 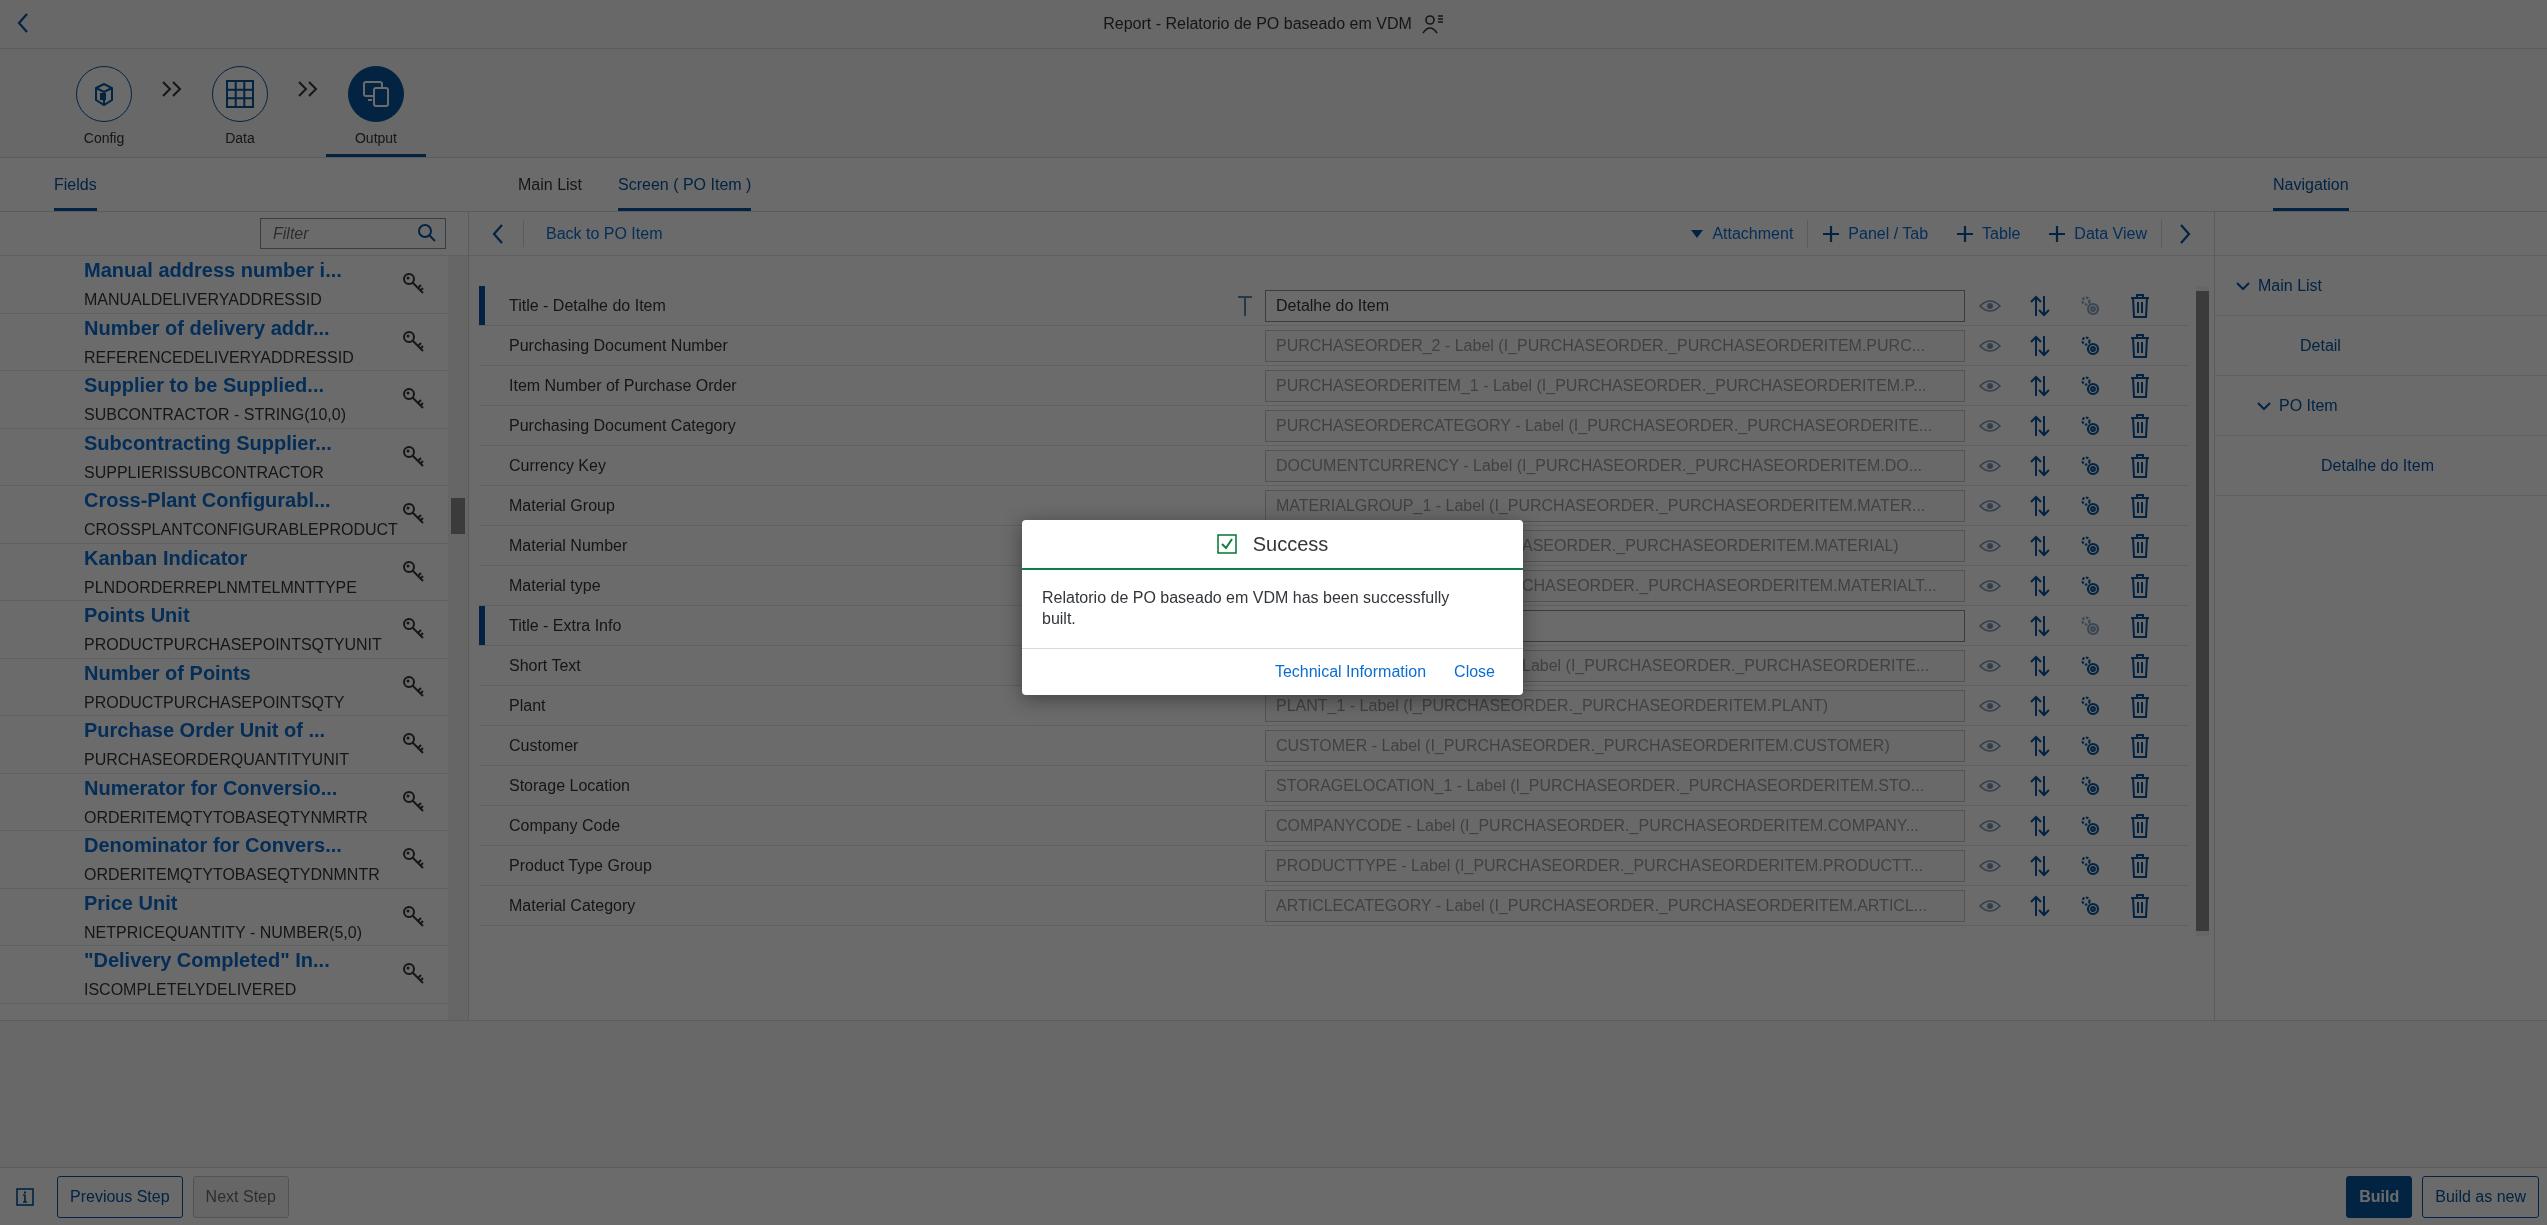 What do you see at coordinates (353, 233) in the screenshot?
I see `filter-field: Filter` at bounding box center [353, 233].